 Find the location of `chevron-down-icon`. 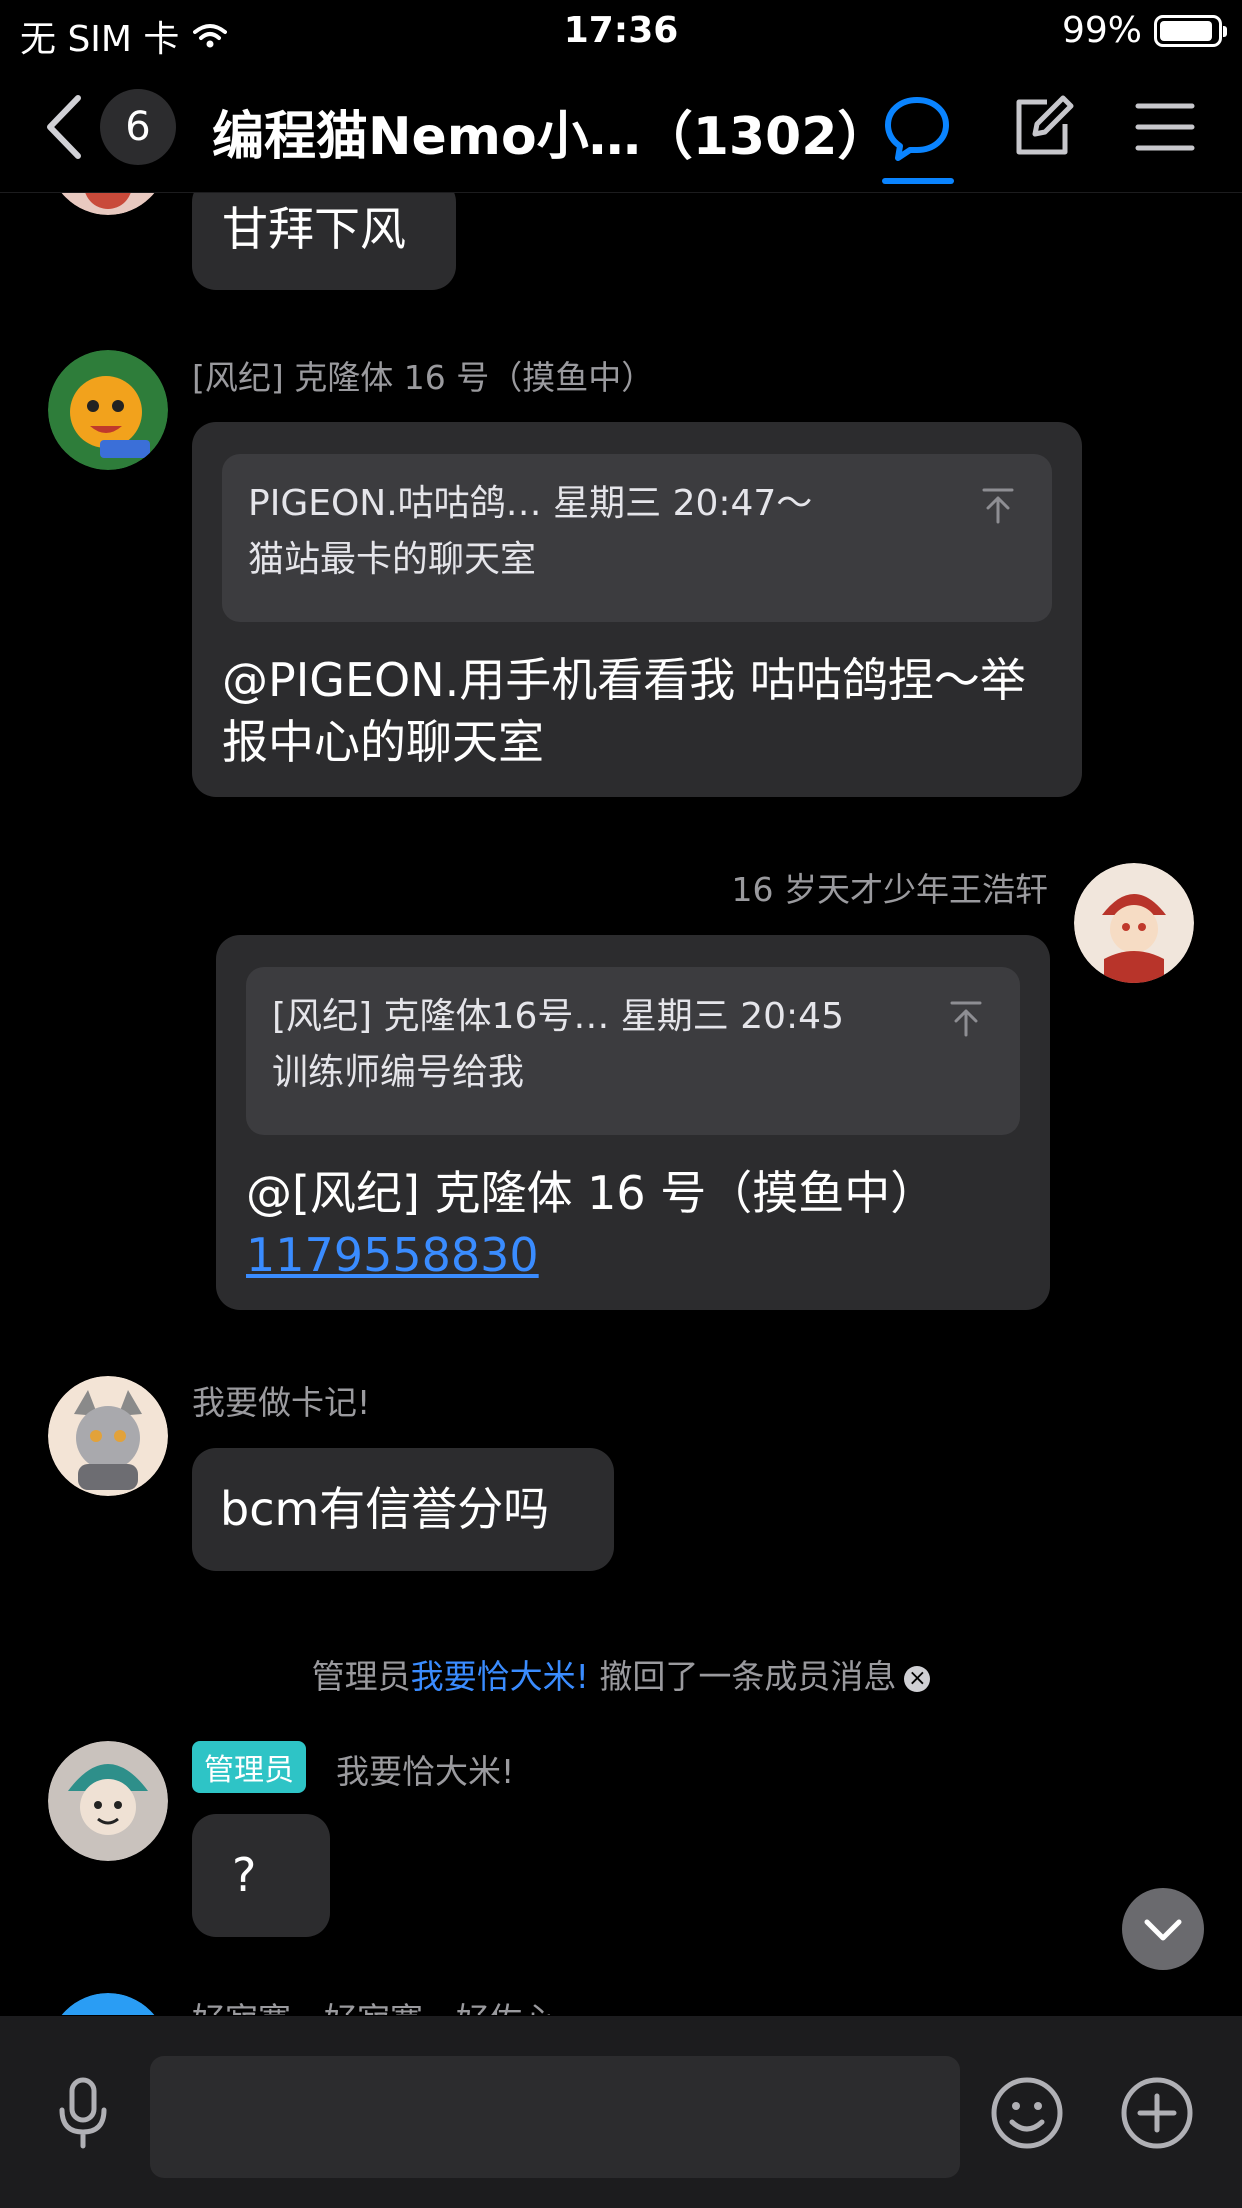

chevron-down-icon is located at coordinates (1163, 1930).